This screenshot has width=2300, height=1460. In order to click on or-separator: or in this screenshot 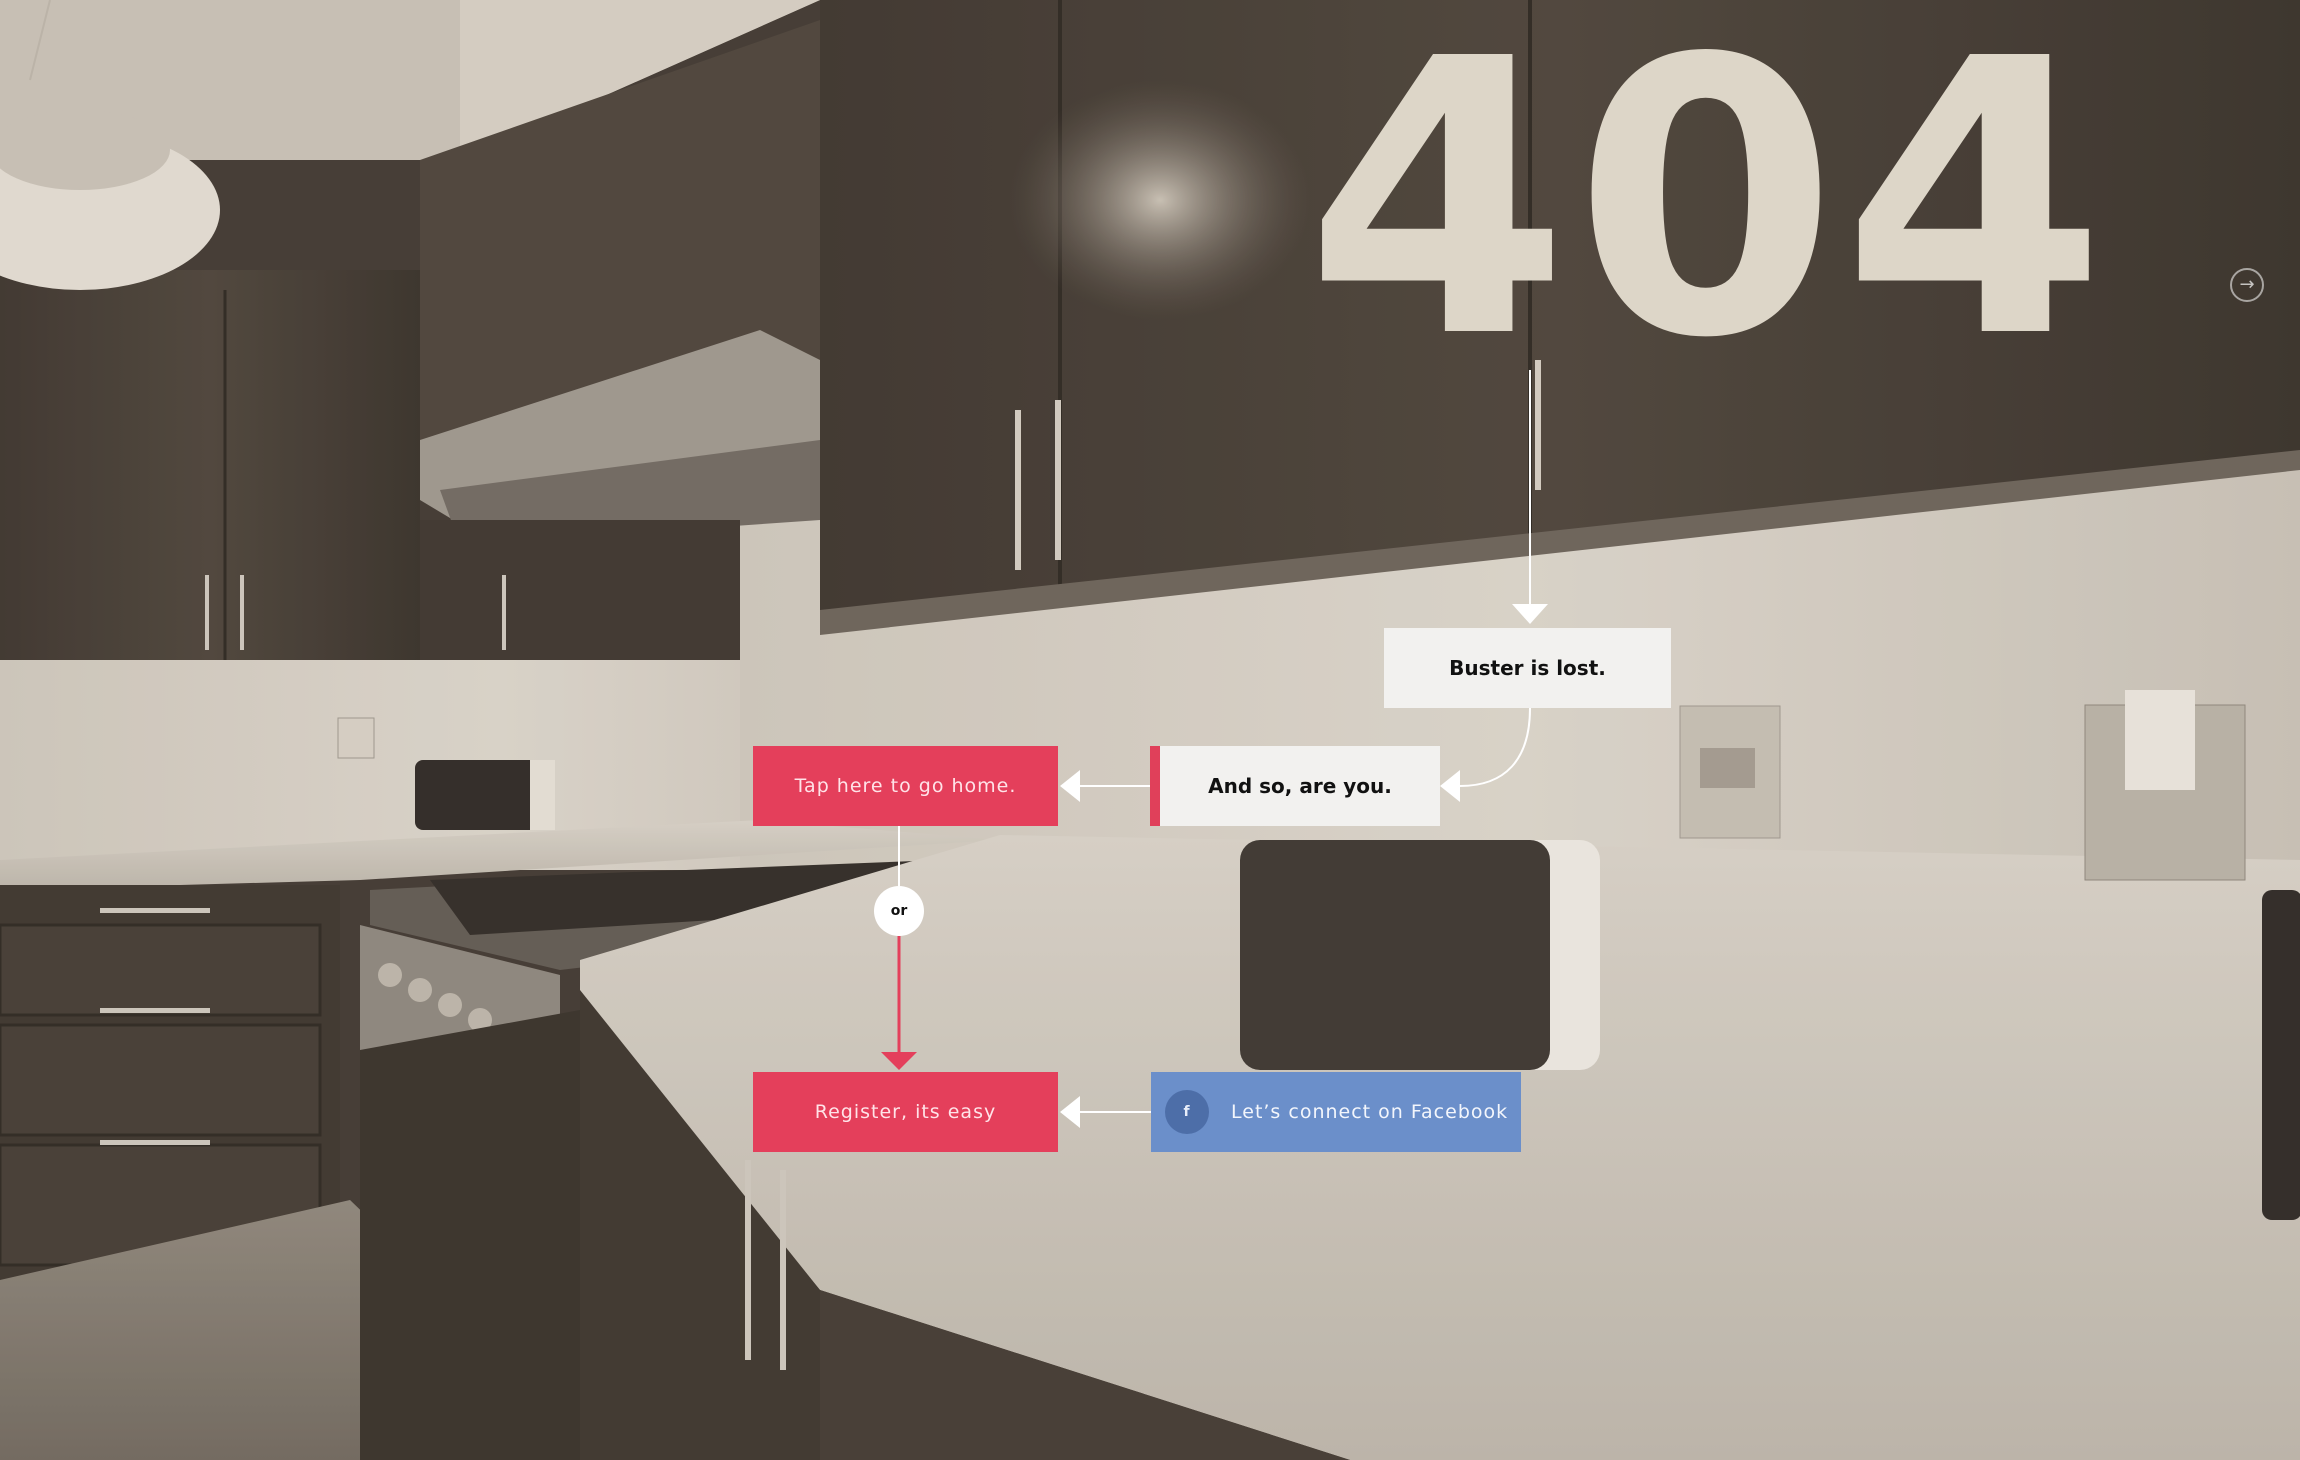, I will do `click(899, 911)`.